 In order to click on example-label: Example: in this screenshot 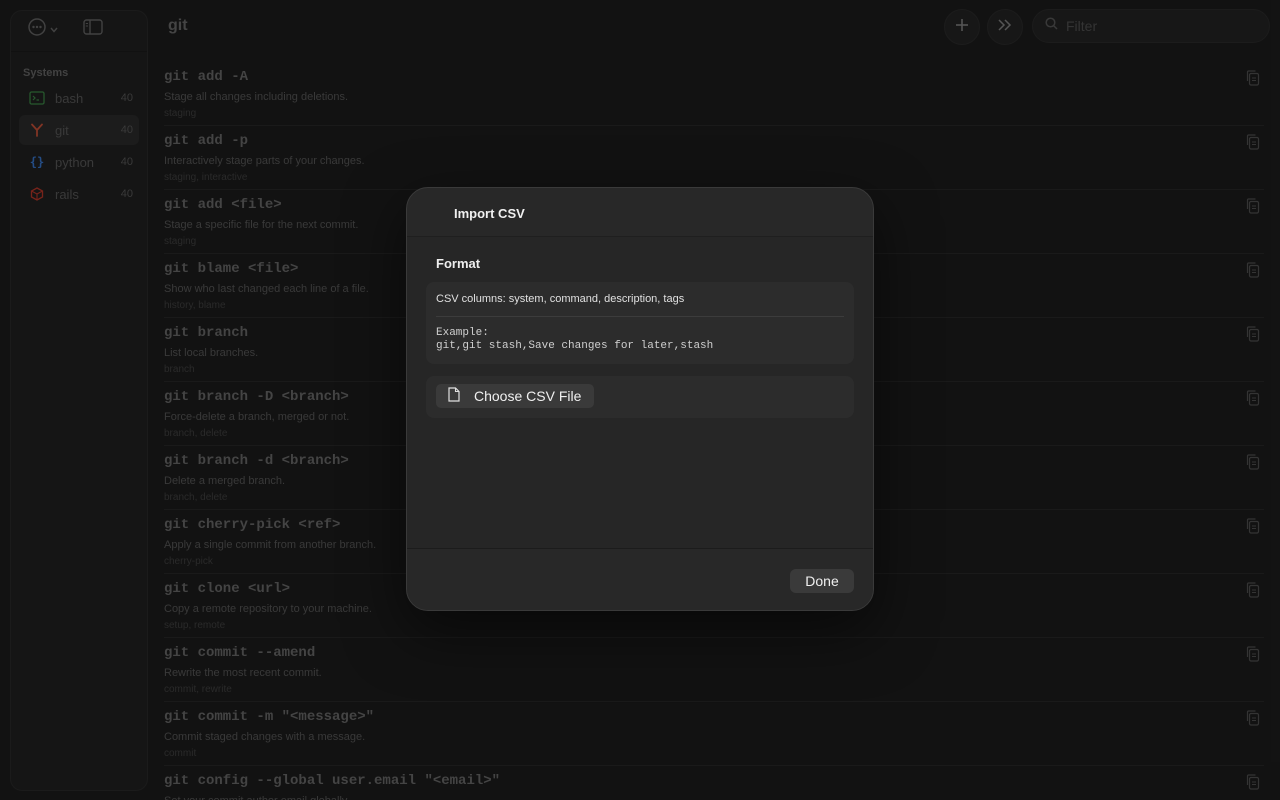, I will do `click(462, 333)`.